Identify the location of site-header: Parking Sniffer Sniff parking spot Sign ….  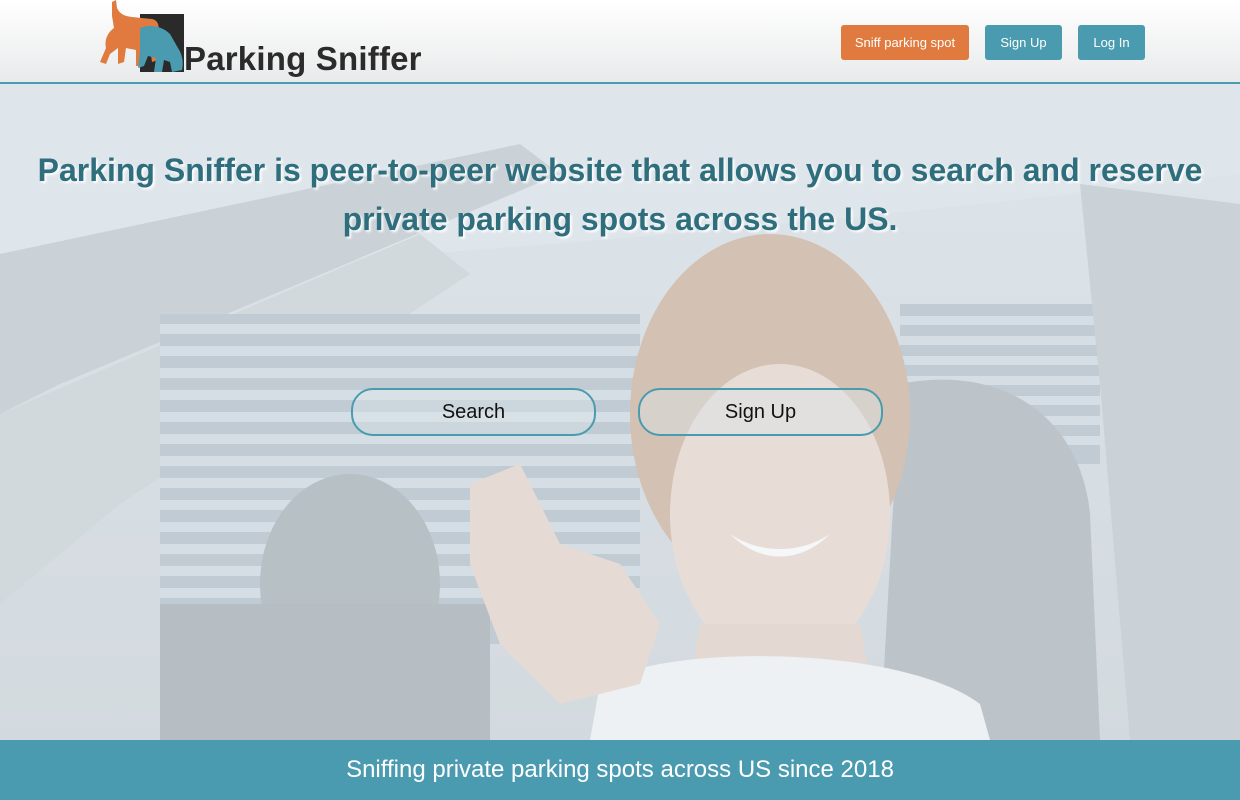
(620, 42).